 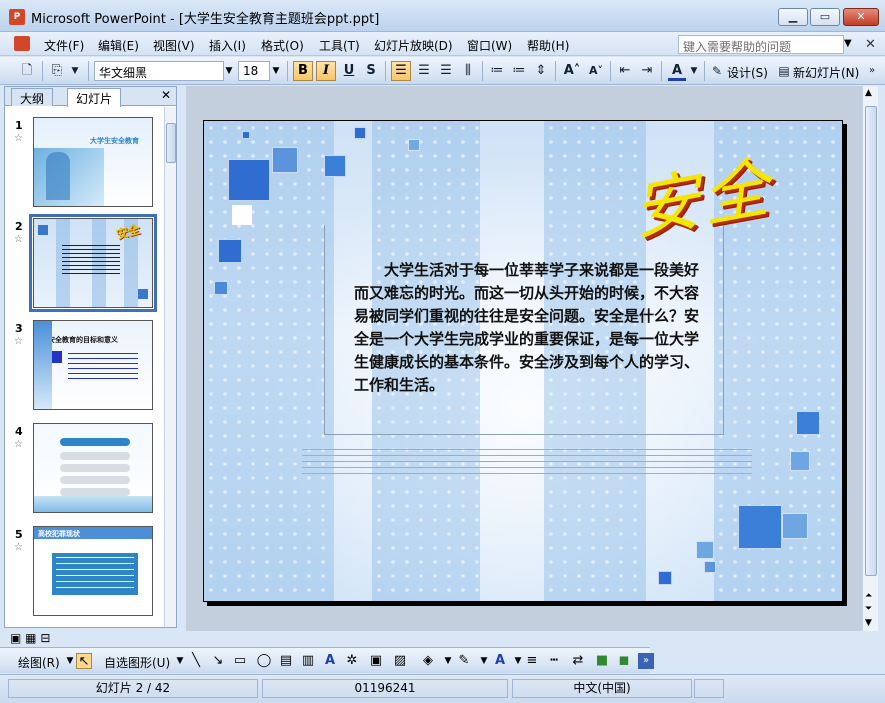 I want to click on next-slide-icon: ⏷, so click(x=868, y=609).